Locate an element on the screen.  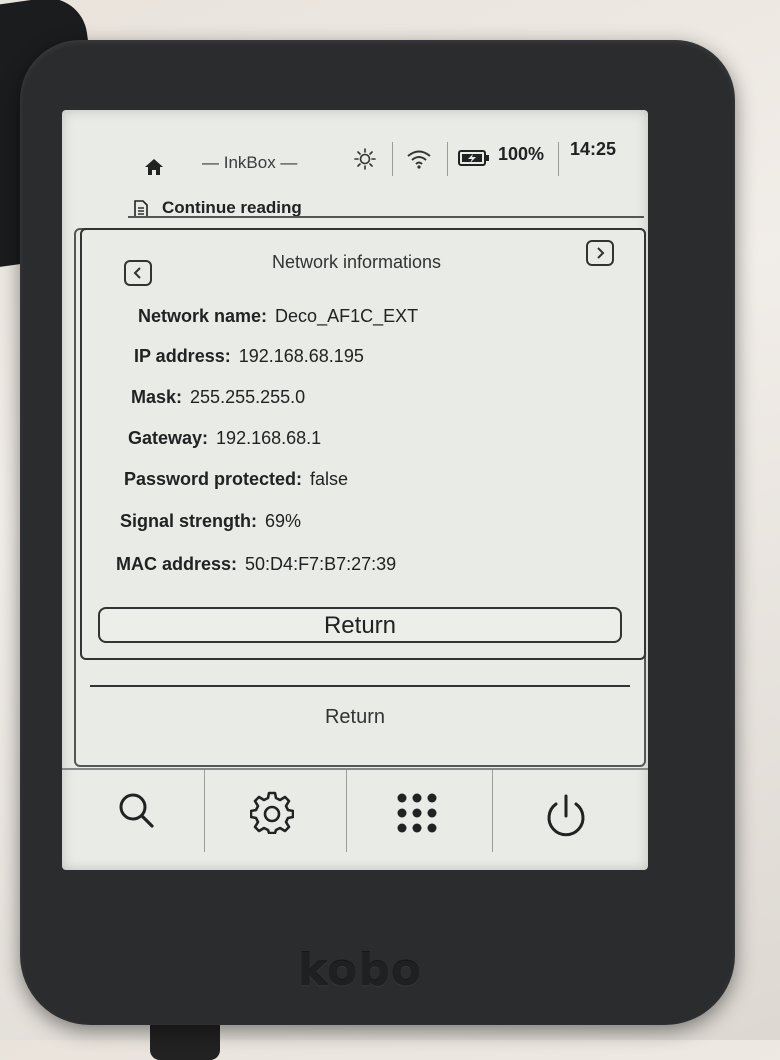
battery-percentage: 100% is located at coordinates (521, 154).